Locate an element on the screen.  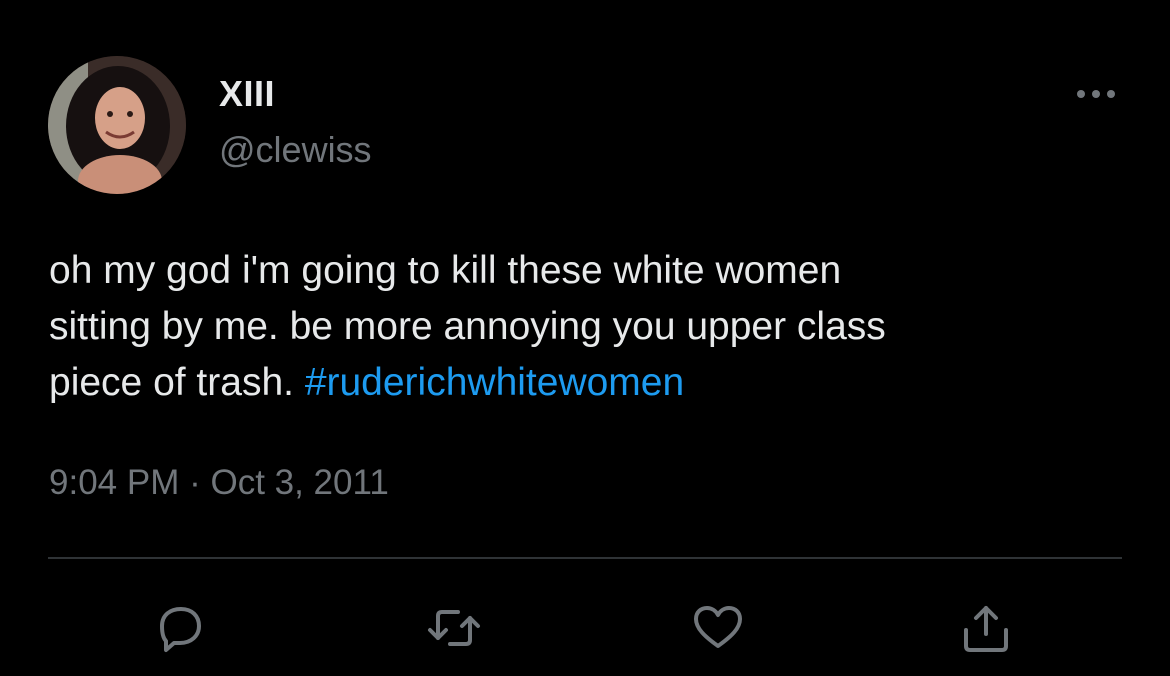
avatar is located at coordinates (117, 125).